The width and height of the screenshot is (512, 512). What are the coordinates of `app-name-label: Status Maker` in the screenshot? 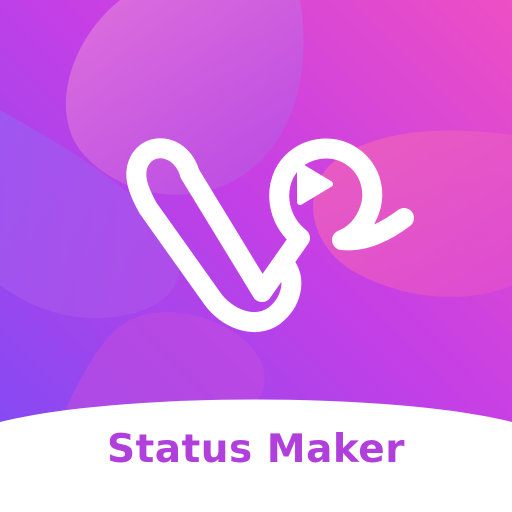 It's located at (256, 449).